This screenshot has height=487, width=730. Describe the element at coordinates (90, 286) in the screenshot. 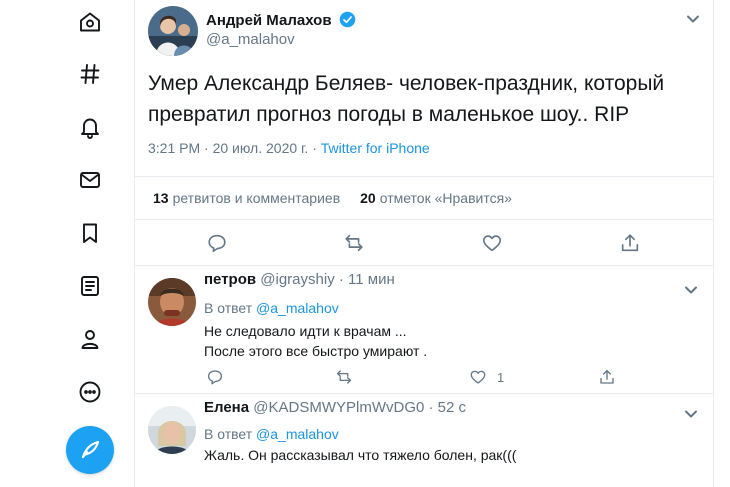

I see `lists-icon` at that location.